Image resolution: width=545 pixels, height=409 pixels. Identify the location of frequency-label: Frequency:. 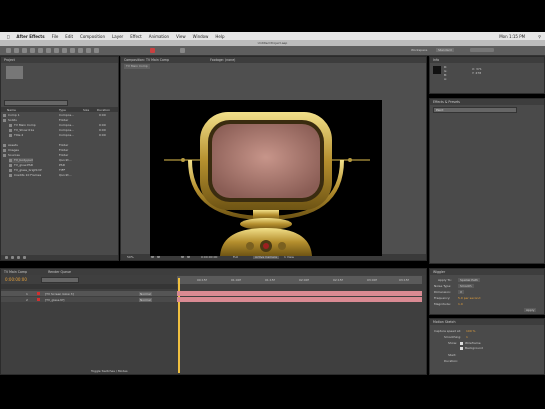
(442, 298).